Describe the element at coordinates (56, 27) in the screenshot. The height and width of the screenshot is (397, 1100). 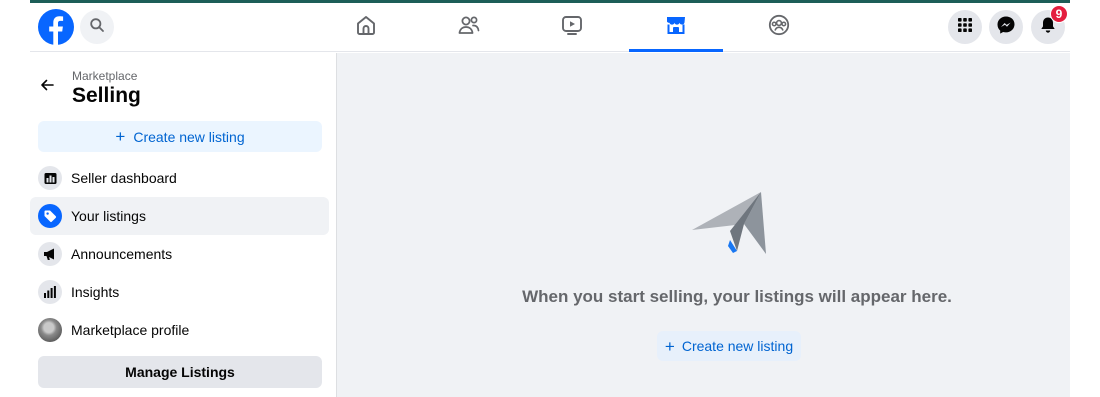
I see `facebook-logo-icon` at that location.